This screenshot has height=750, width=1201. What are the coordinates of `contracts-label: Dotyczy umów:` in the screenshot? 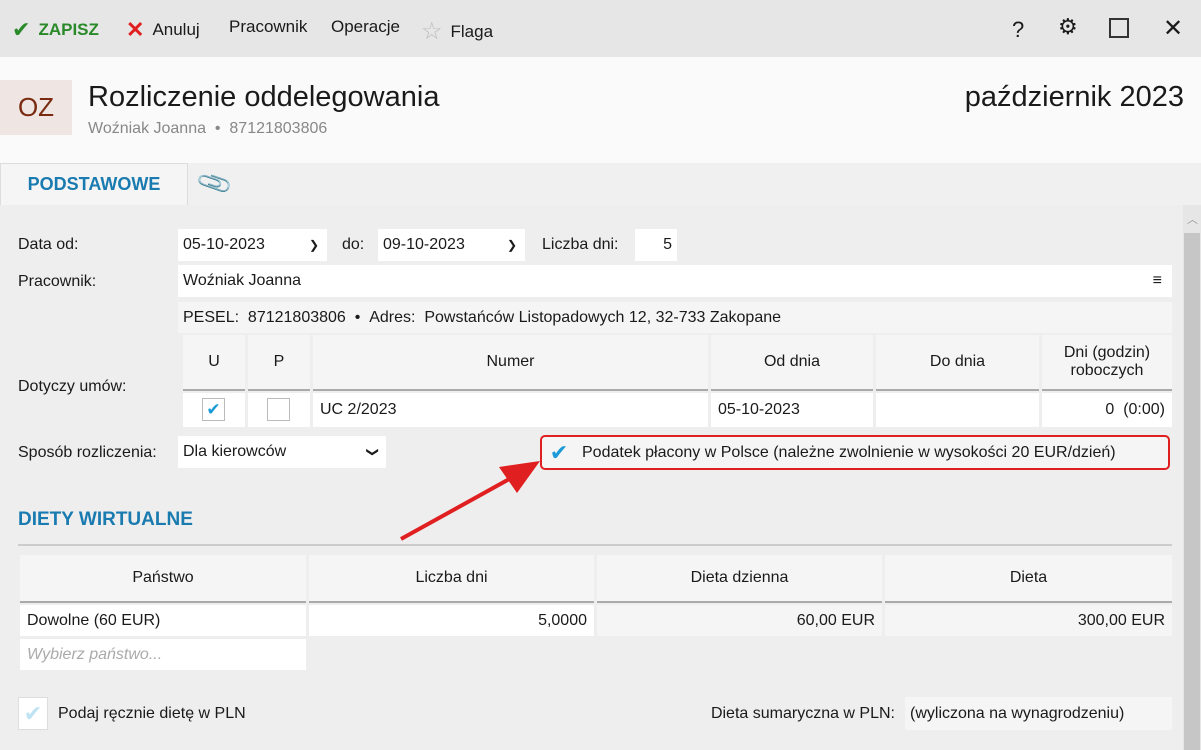 It's located at (72, 386).